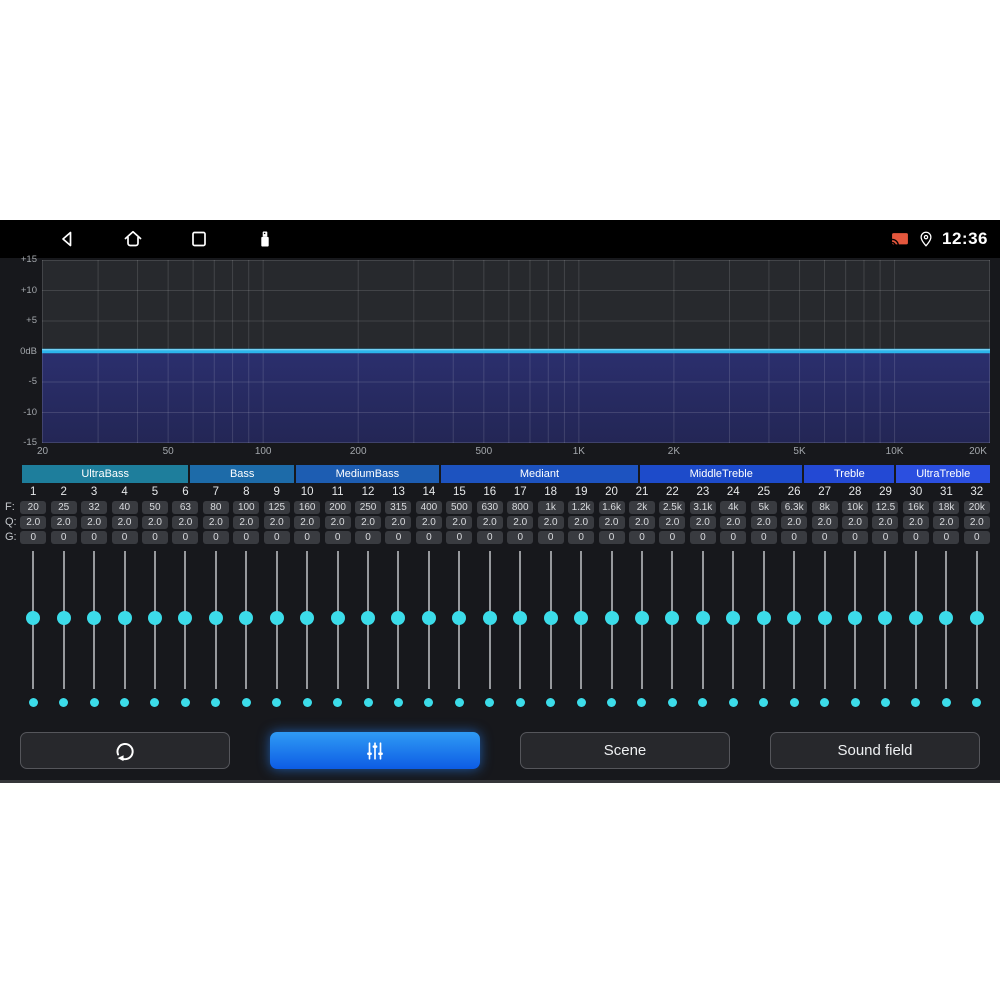 The width and height of the screenshot is (1000, 1000). What do you see at coordinates (375, 750) in the screenshot?
I see `equalizer-button` at bounding box center [375, 750].